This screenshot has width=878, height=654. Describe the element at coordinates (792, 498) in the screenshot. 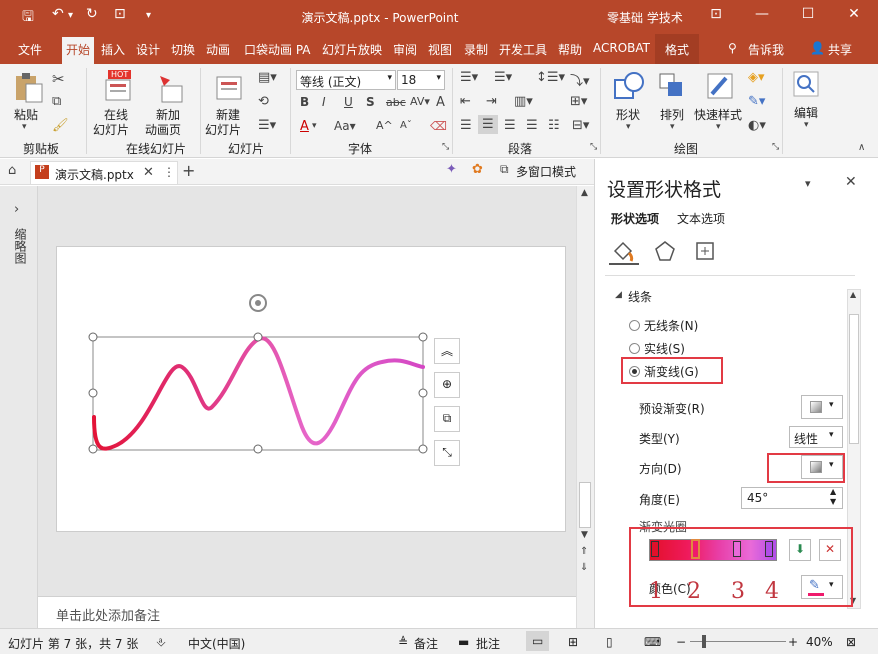

I see `angle-spinner: 45° ▲ ▼` at that location.